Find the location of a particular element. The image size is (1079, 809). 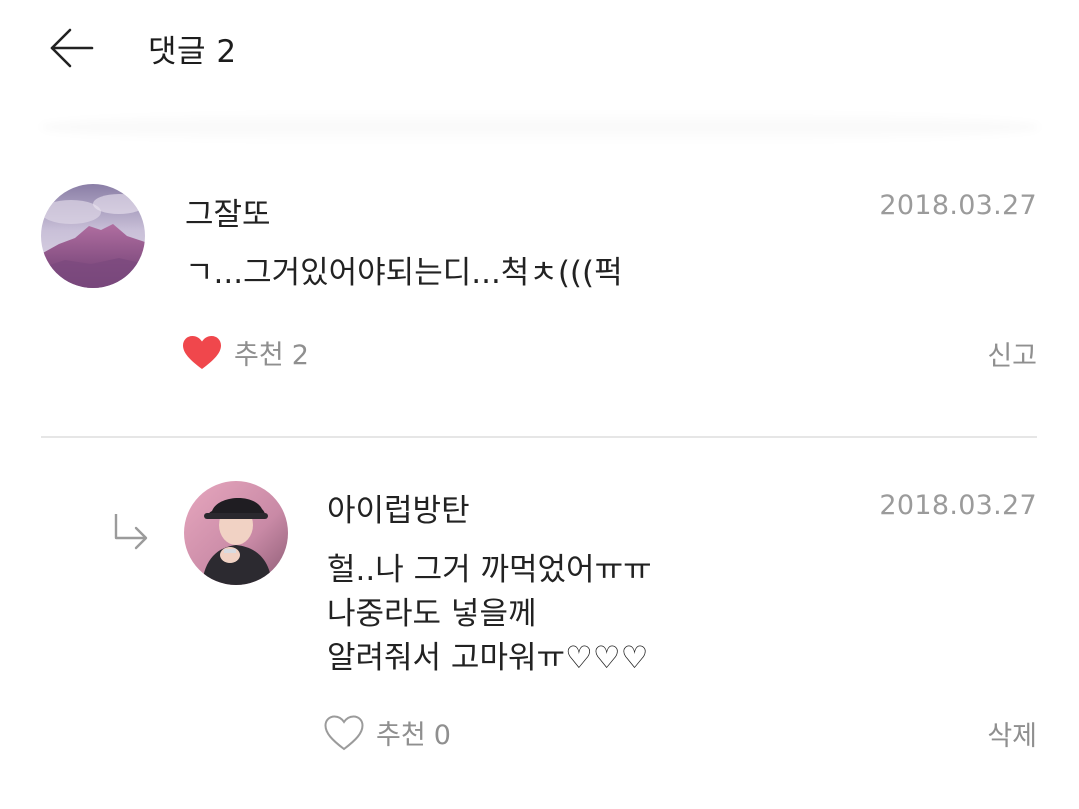

like-button: 추천 2 is located at coordinates (245, 352).